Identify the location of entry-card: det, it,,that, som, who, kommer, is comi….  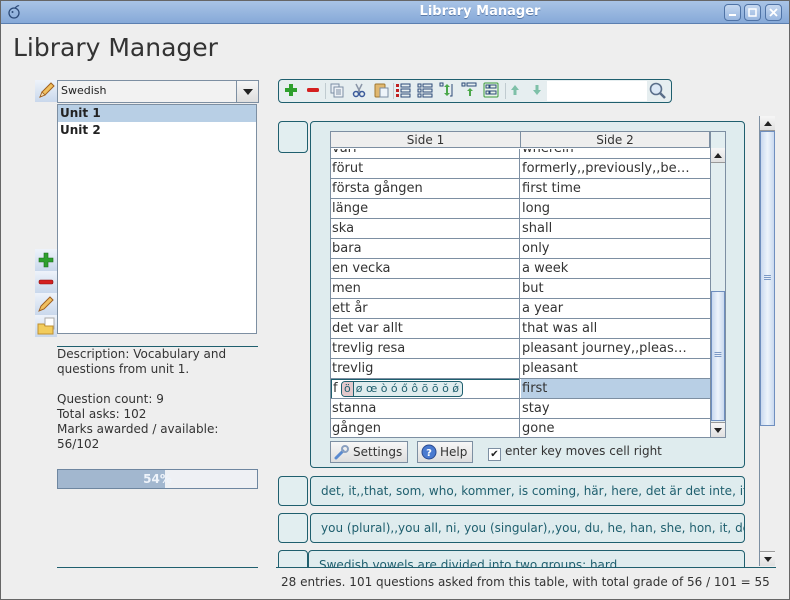
(527, 491).